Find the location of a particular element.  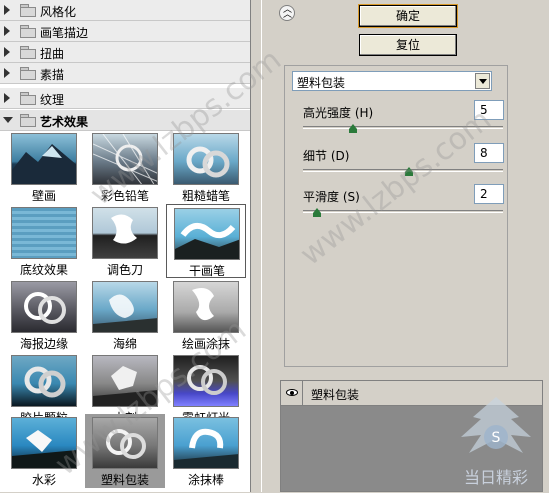

detail-input: 8 is located at coordinates (489, 153).